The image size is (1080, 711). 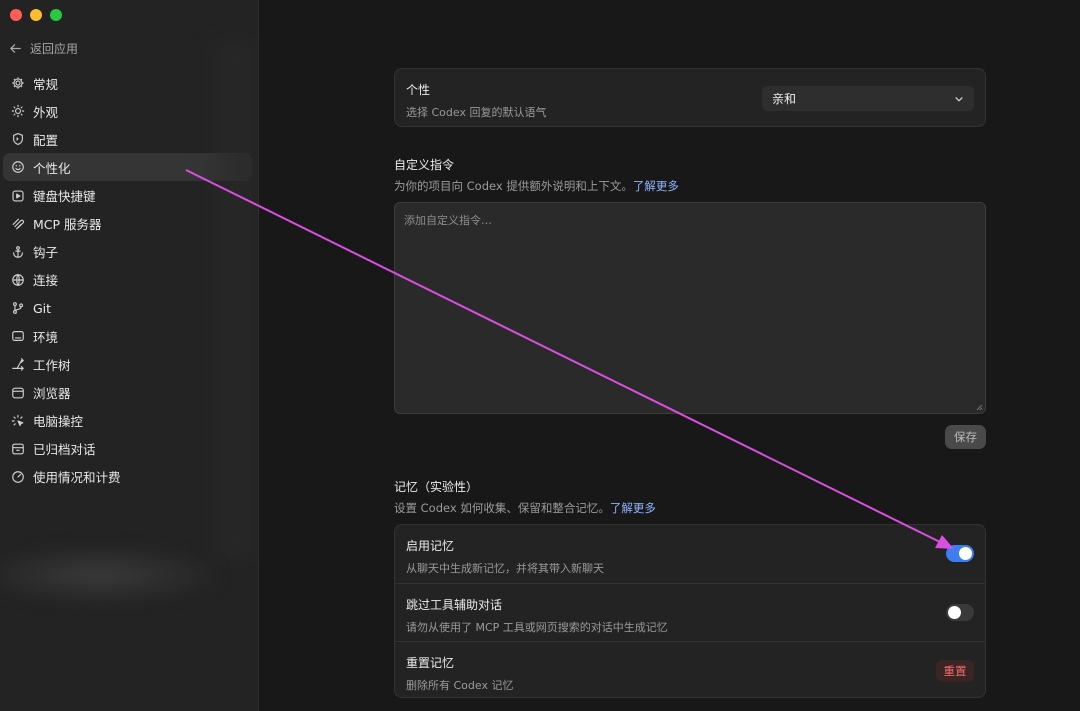 What do you see at coordinates (229, 300) in the screenshot?
I see `blurred-region` at bounding box center [229, 300].